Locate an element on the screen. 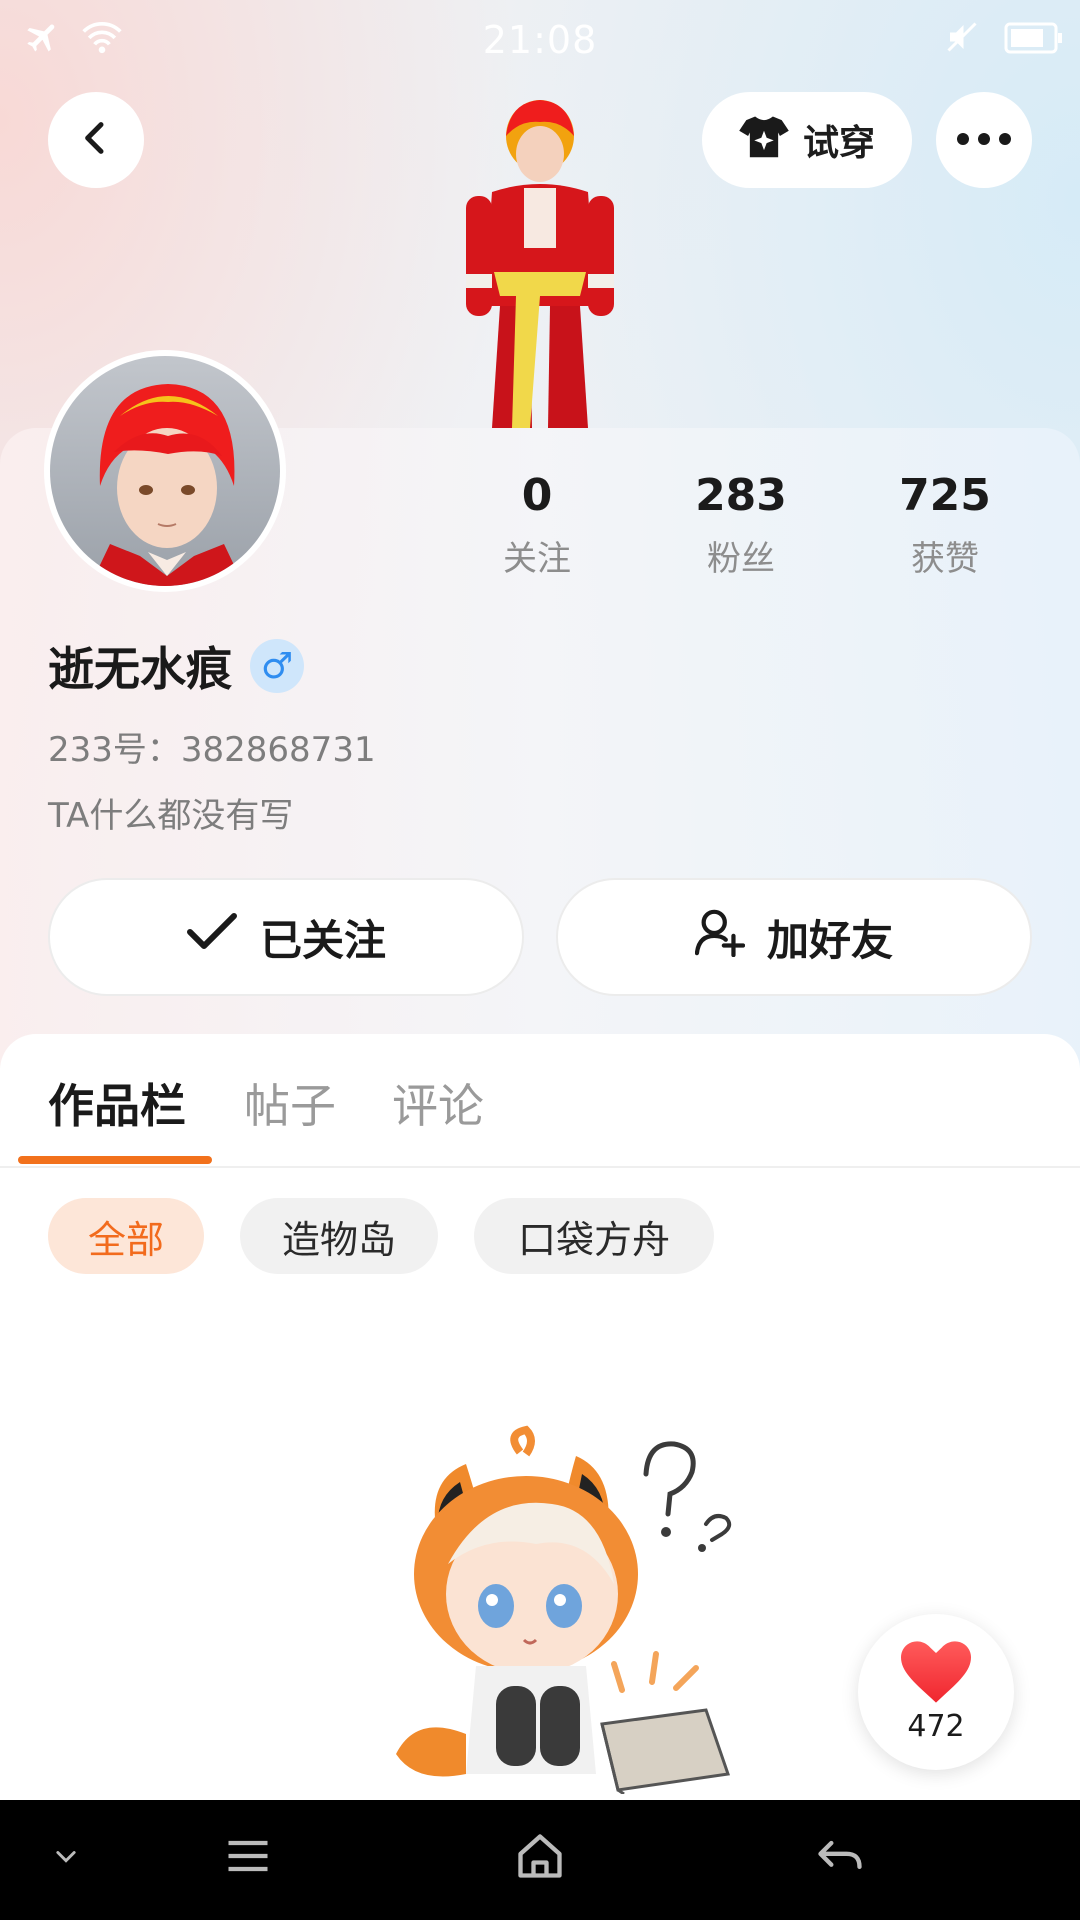  try-on-label: 试穿 is located at coordinates (838, 143).